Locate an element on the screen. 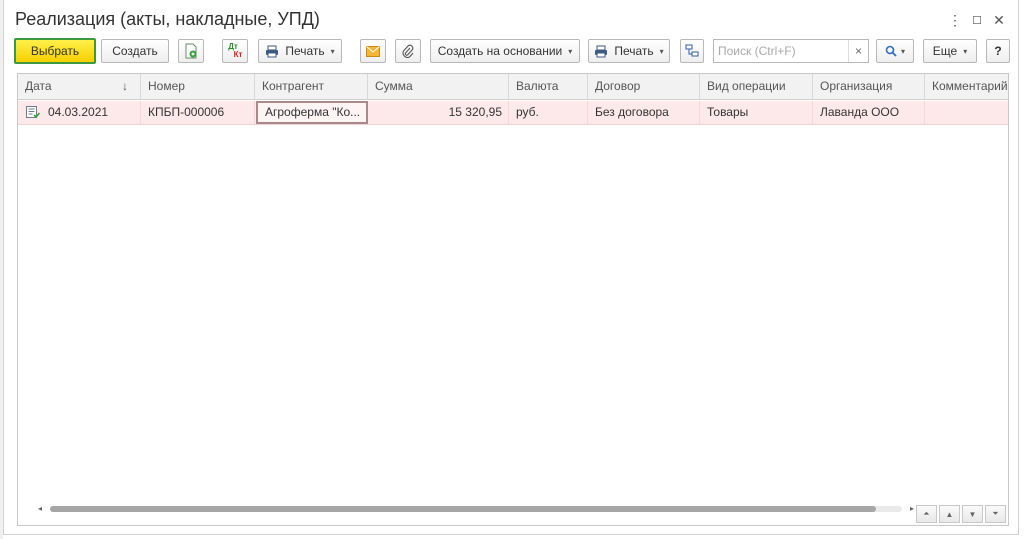  row-navigation: ⏶ ▲ ▼ ⏷ is located at coordinates (960, 514).